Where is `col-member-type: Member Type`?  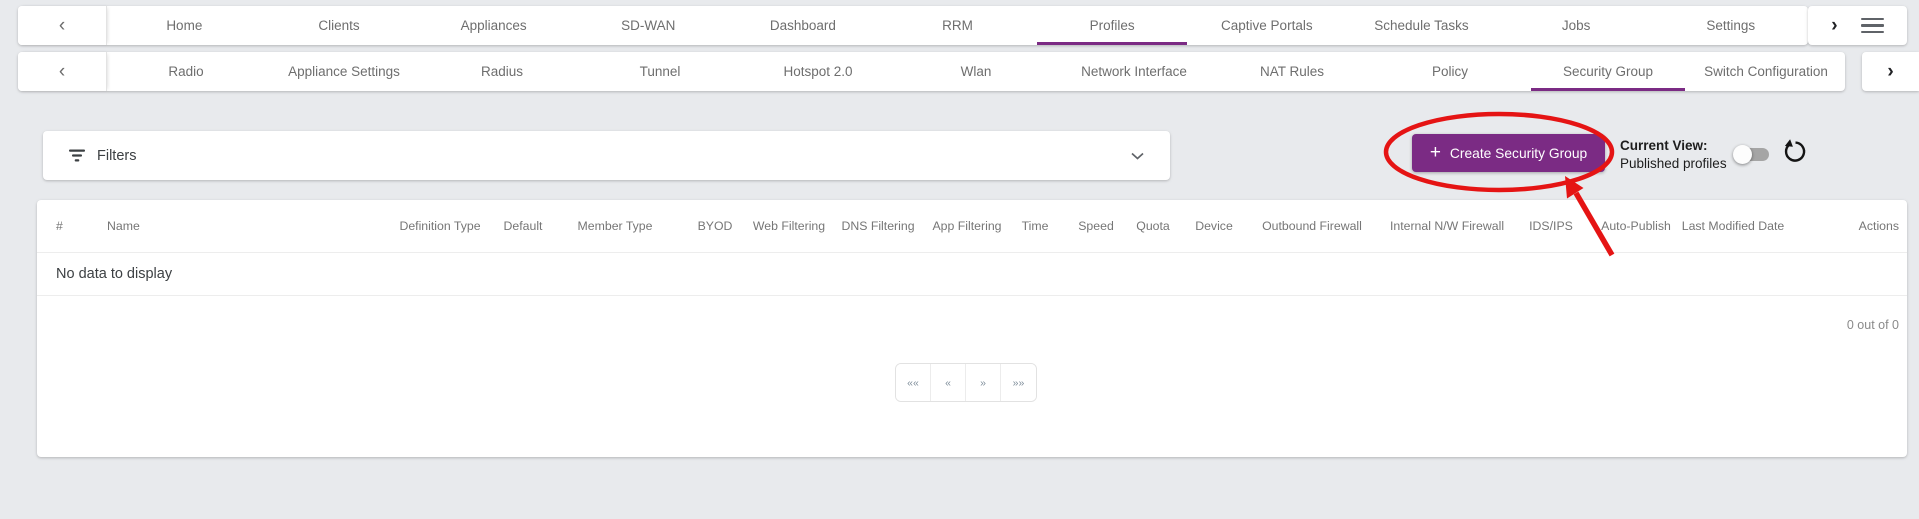 col-member-type: Member Type is located at coordinates (615, 226).